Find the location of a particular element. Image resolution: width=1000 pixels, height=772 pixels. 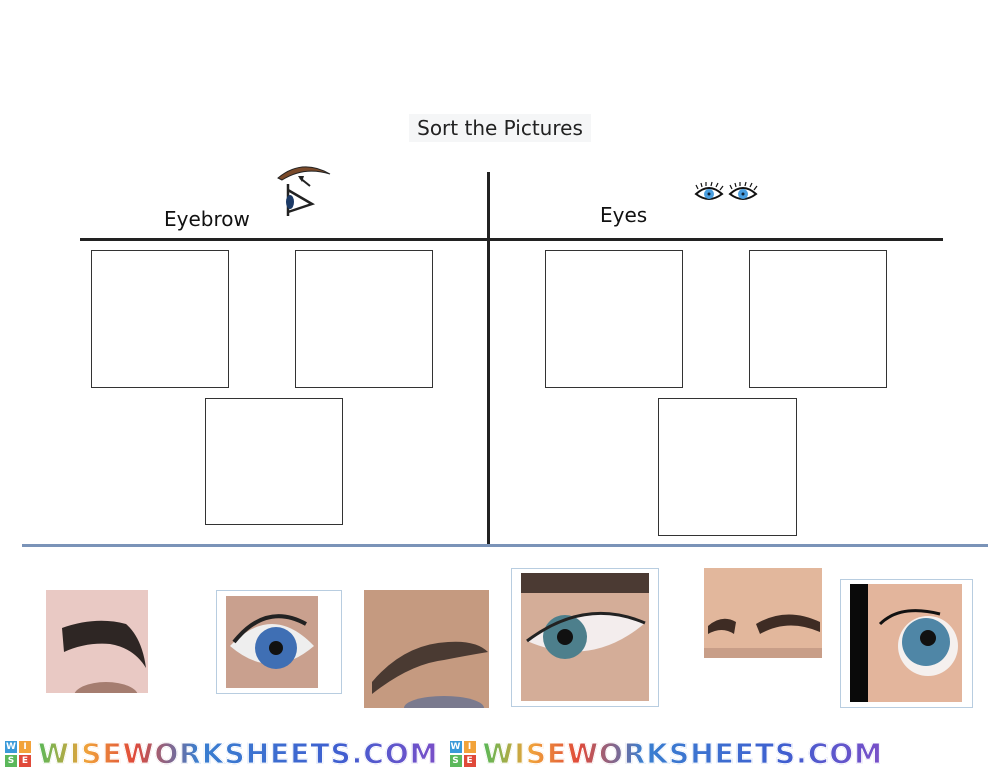

side-eye-photo is located at coordinates (906, 643).